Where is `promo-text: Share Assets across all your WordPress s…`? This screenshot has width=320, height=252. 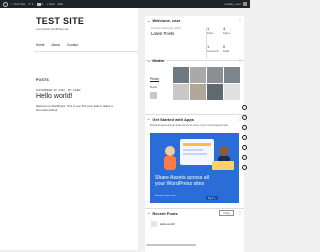 promo-text: Share Assets across all your WordPress s… is located at coordinates (182, 181).